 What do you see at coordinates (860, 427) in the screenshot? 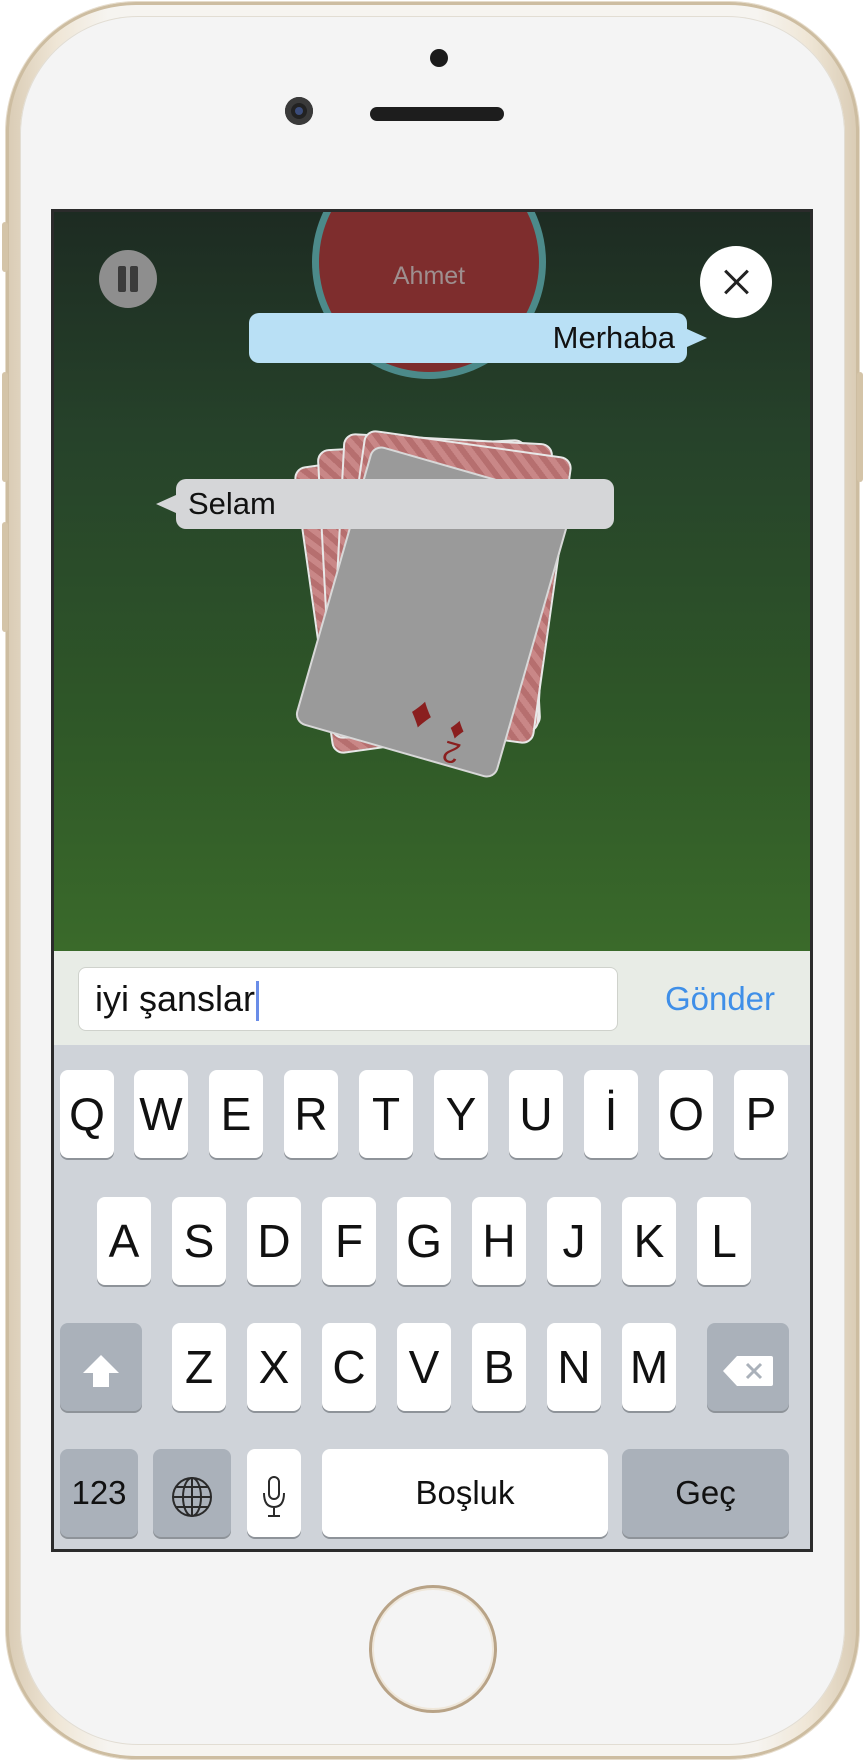
I see `power-button` at bounding box center [860, 427].